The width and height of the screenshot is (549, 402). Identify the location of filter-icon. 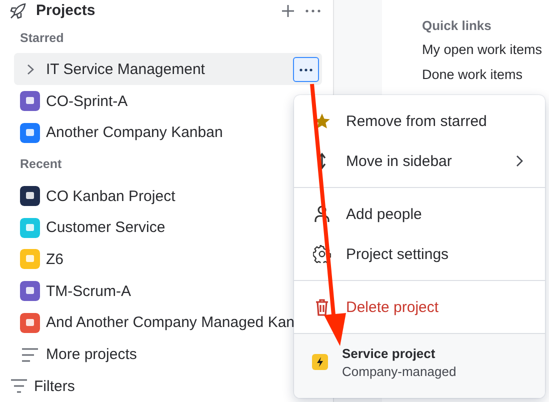
(19, 386).